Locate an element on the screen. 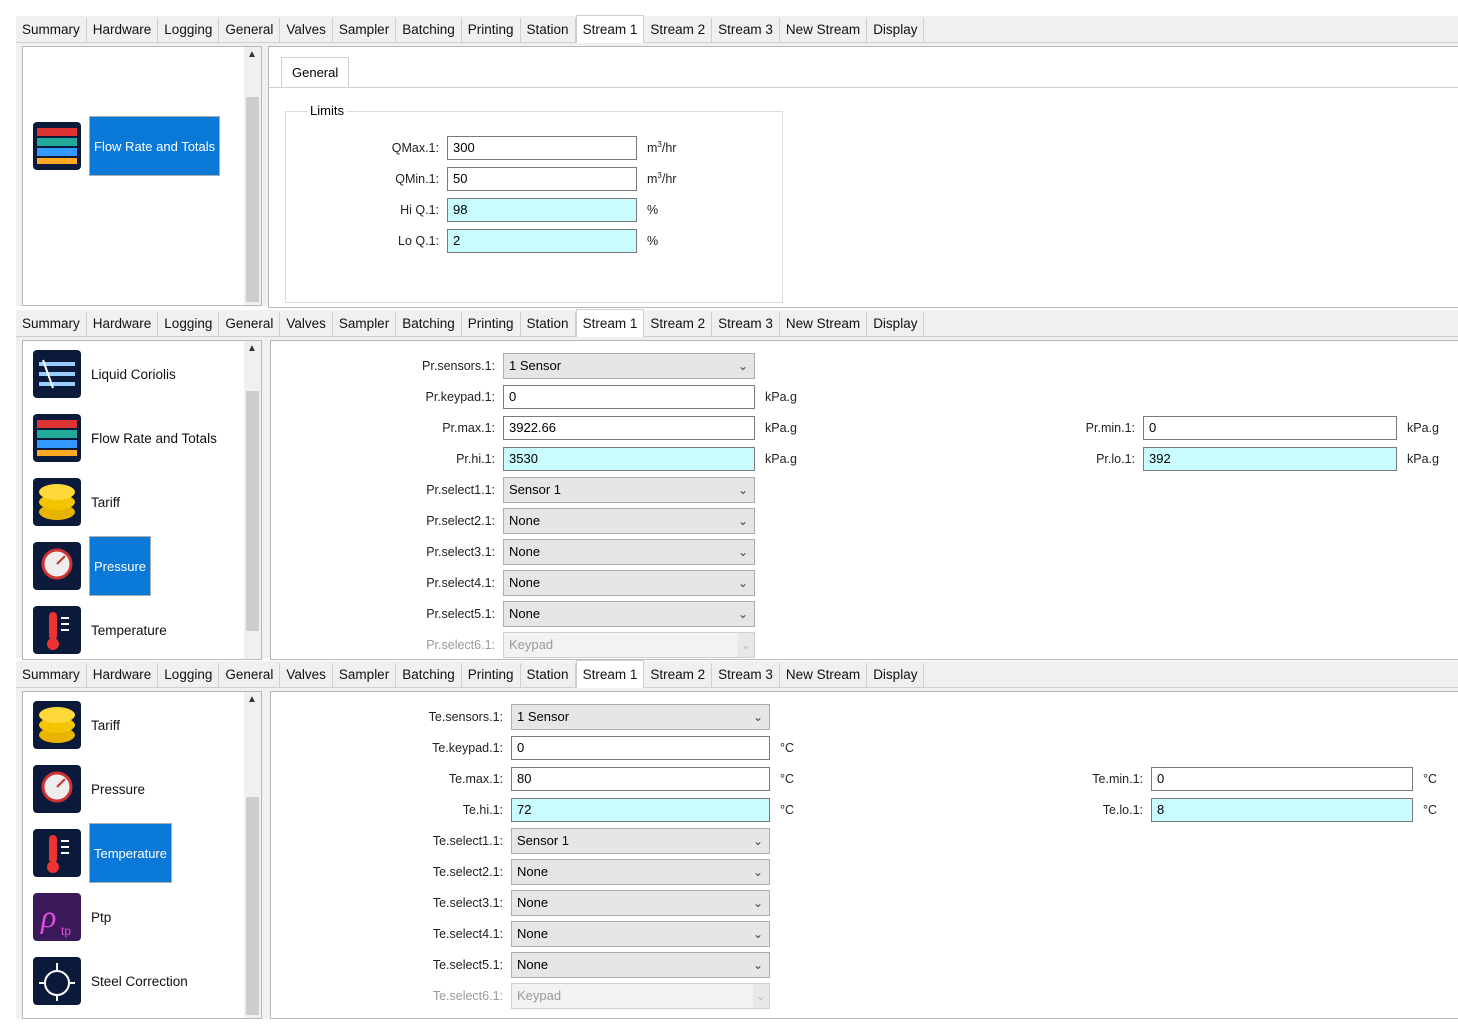 The height and width of the screenshot is (1031, 1458). stream-nav-list: Flow Rate and Totals ▲ is located at coordinates (142, 176).